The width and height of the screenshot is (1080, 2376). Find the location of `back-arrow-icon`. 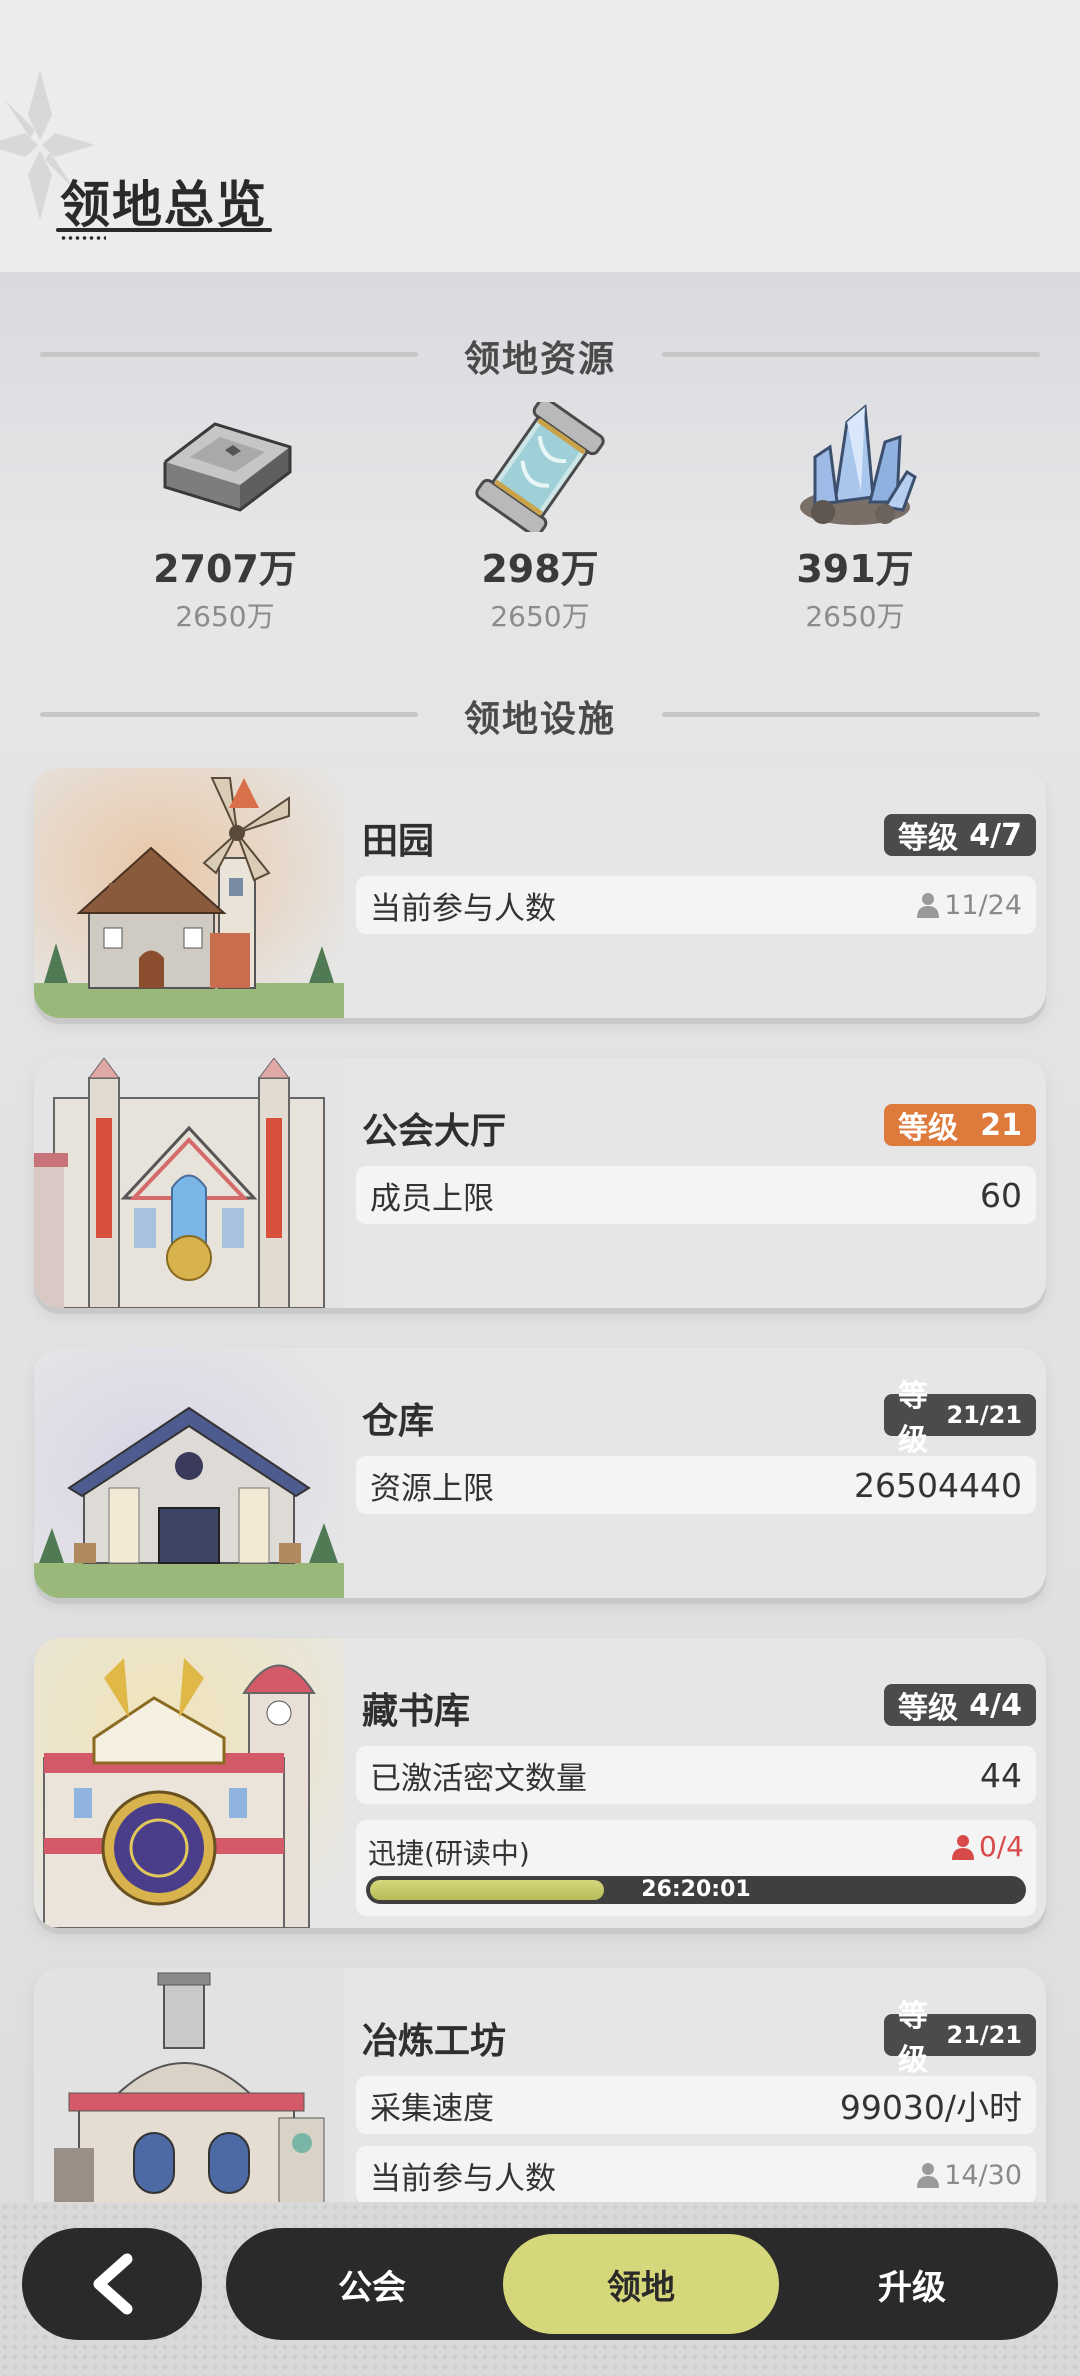

back-arrow-icon is located at coordinates (113, 2284).